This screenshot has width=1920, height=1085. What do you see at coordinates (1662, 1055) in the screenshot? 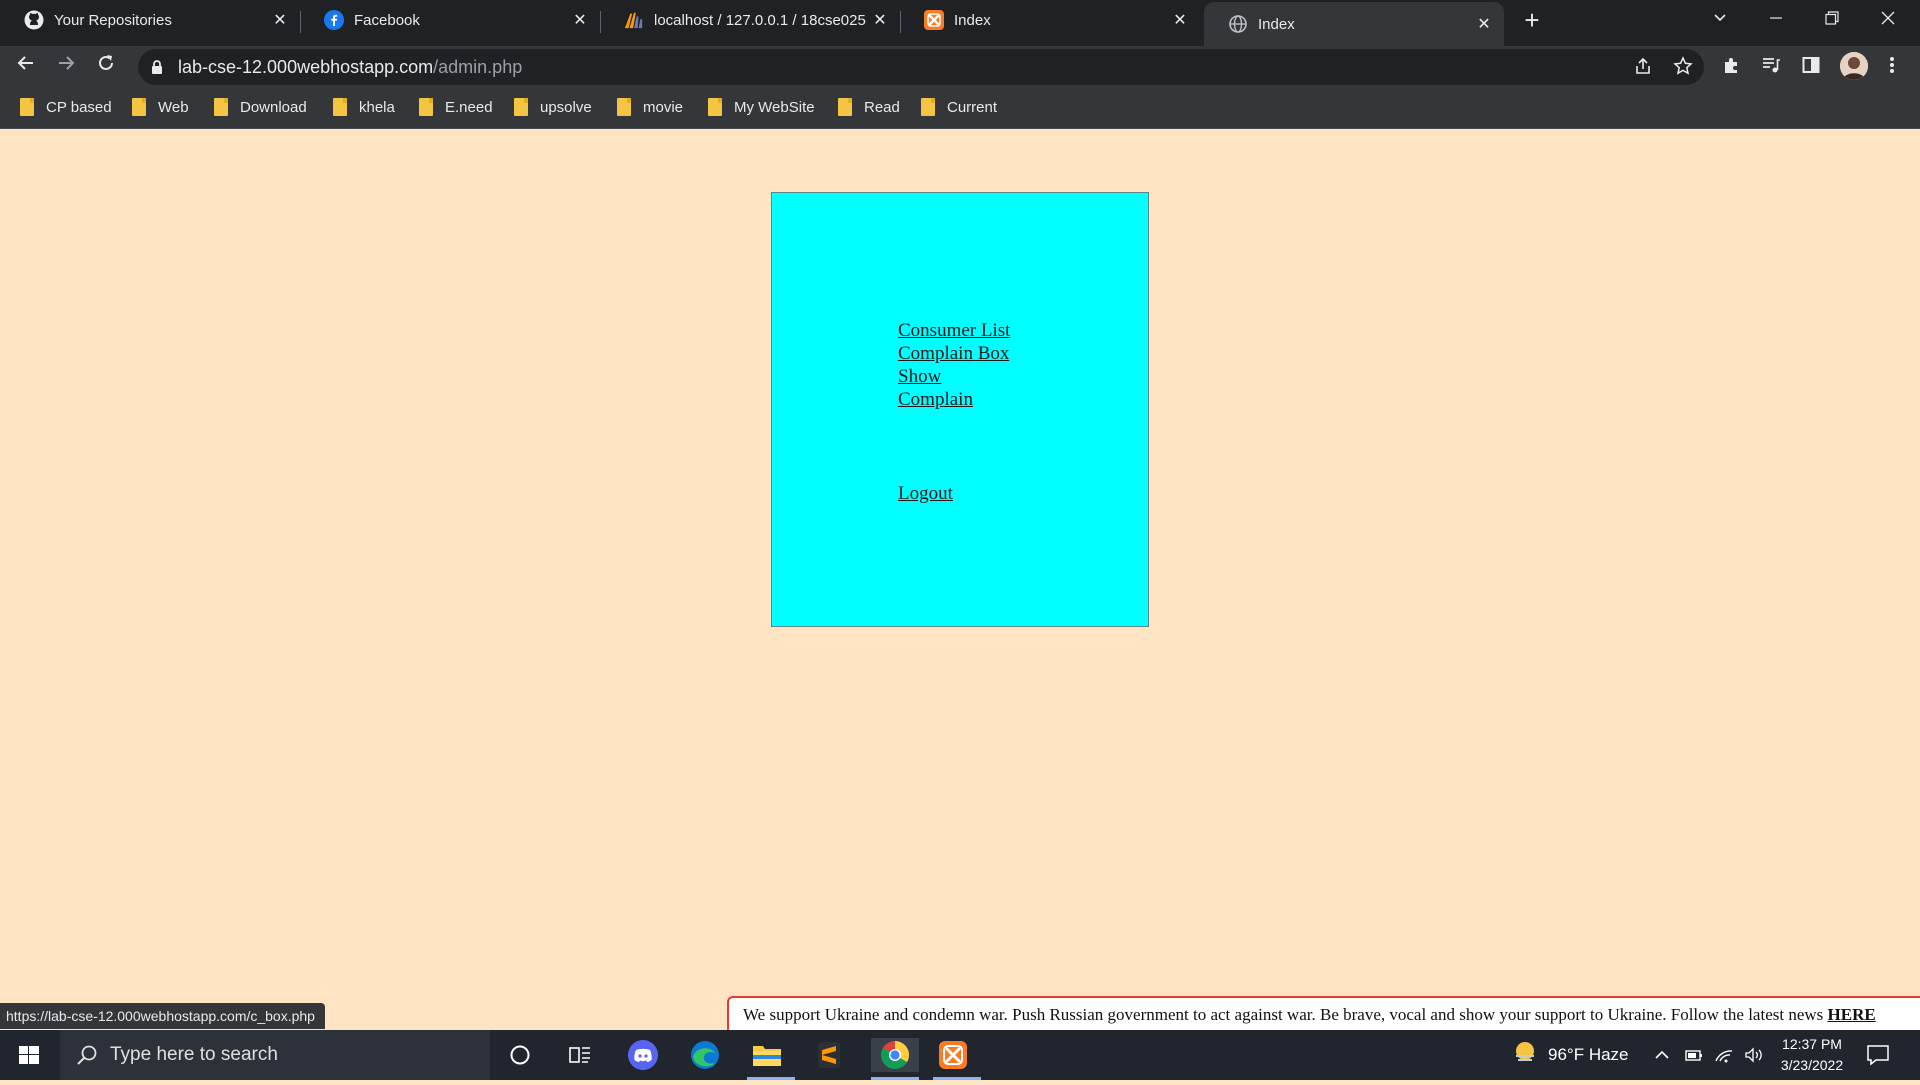
I see `show-hidden-icons-chevron-icon` at bounding box center [1662, 1055].